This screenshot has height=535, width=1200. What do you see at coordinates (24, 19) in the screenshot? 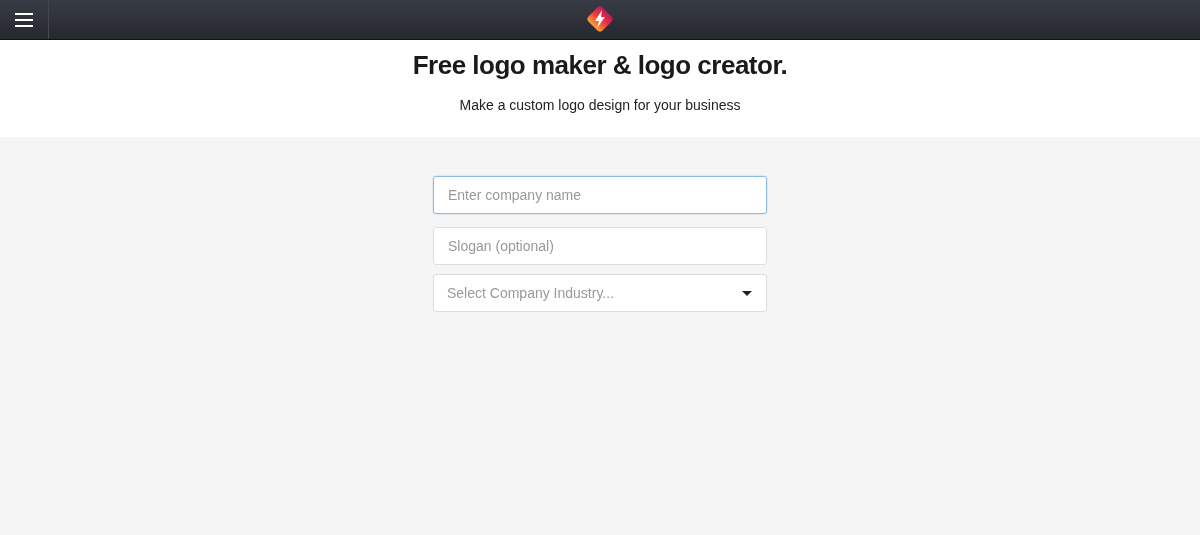
I see `menu-icon` at bounding box center [24, 19].